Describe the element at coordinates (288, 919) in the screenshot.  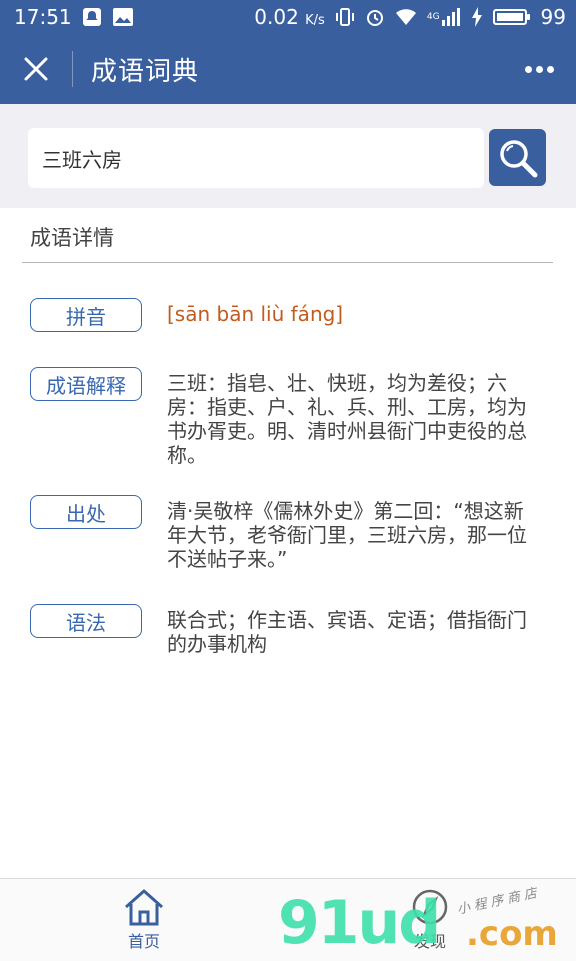
I see `tab-bar: 首页 发现` at that location.